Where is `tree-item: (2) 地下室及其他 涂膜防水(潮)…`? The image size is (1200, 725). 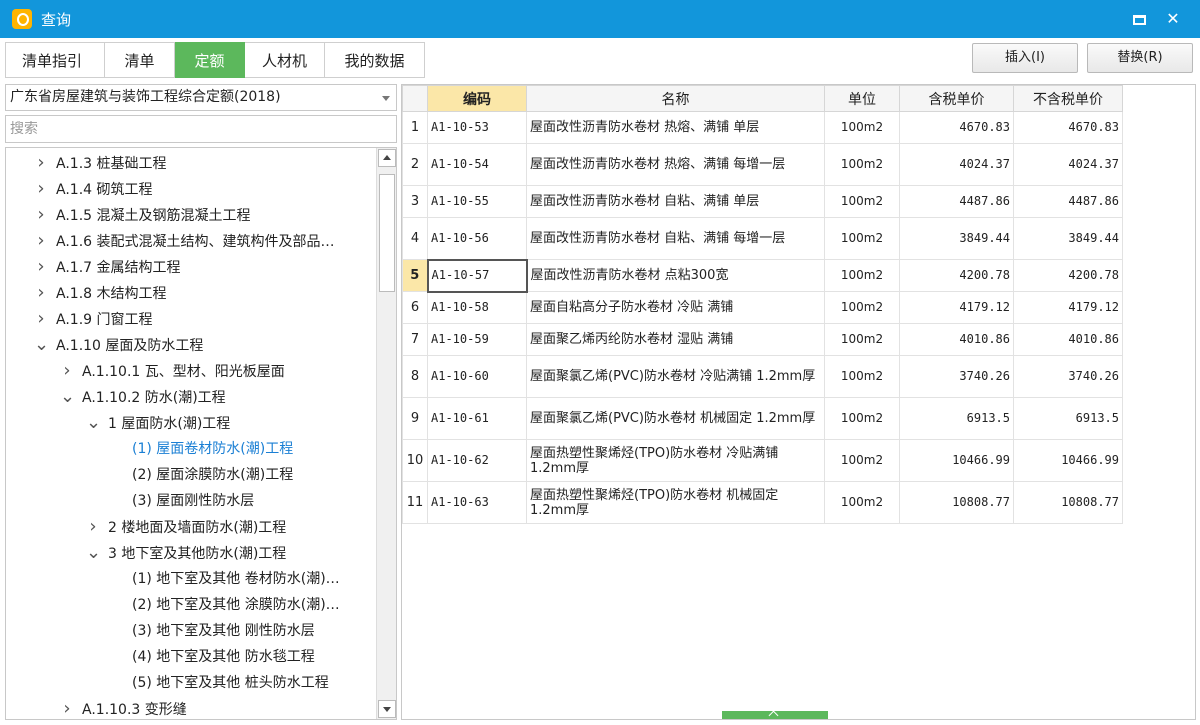 tree-item: (2) 地下室及其他 涂膜防水(潮)… is located at coordinates (236, 605).